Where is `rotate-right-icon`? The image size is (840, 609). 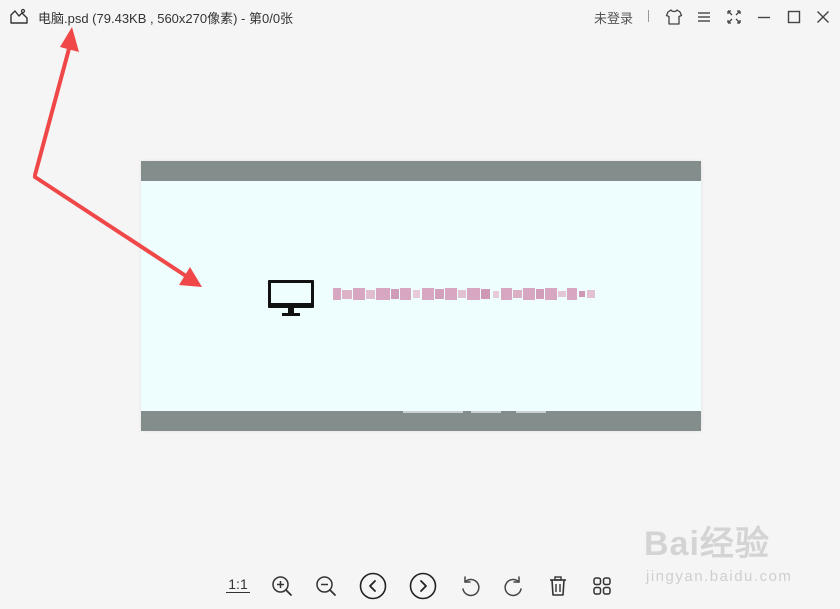 rotate-right-icon is located at coordinates (514, 586).